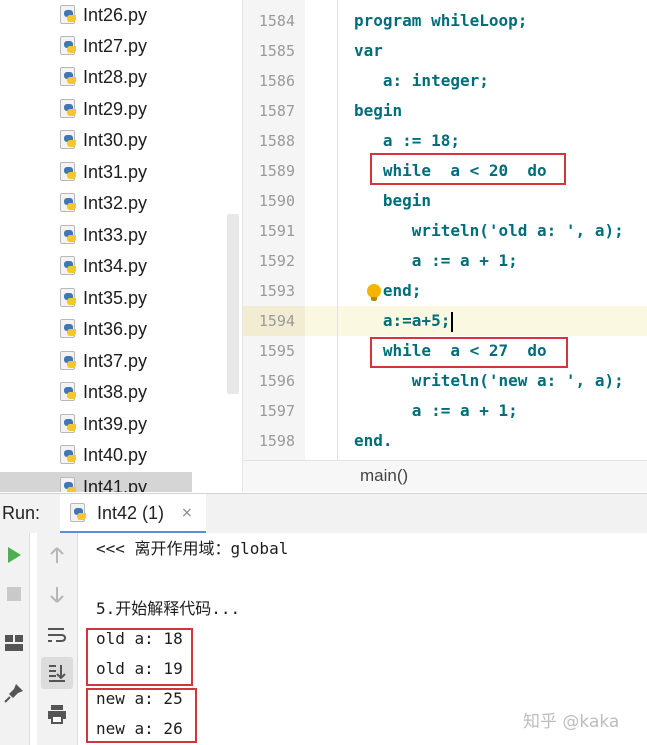 This screenshot has width=647, height=745. I want to click on code-line: program whileLoop;, so click(441, 20).